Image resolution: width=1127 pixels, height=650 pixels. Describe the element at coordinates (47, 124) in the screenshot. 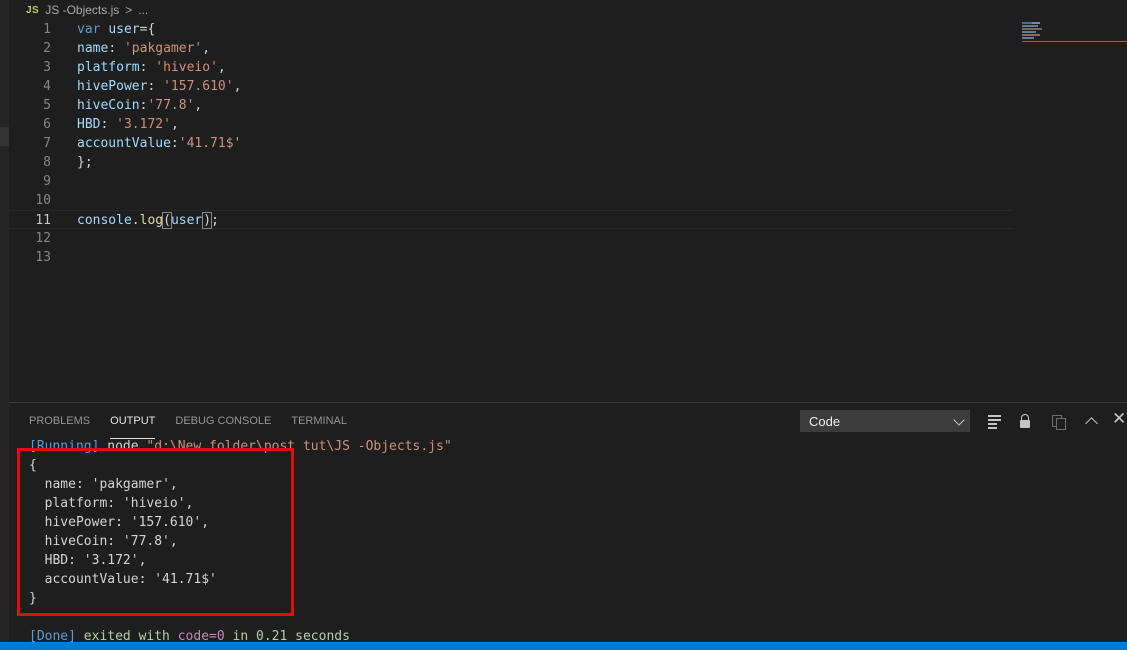

I see `line-number: 6` at that location.